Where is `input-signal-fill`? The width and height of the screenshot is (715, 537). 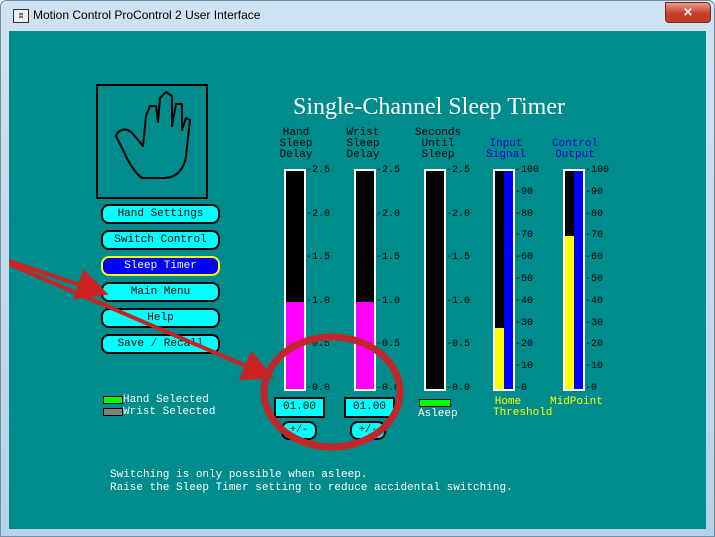
input-signal-fill is located at coordinates (499, 358).